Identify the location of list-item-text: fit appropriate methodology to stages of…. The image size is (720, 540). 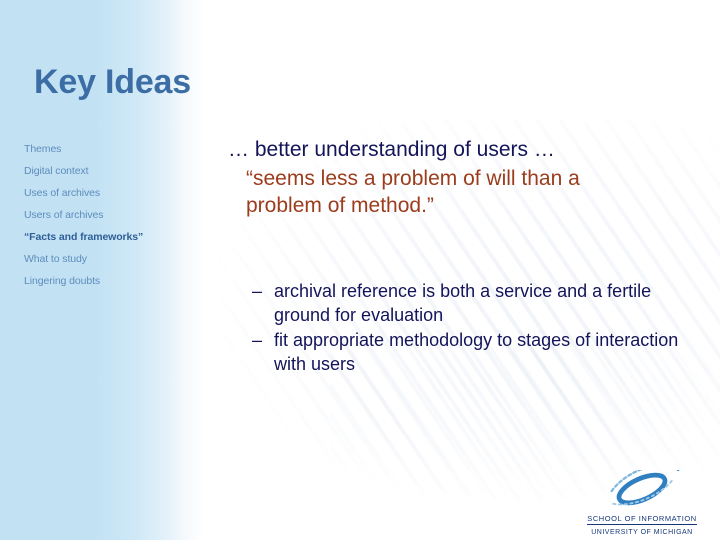
(476, 351).